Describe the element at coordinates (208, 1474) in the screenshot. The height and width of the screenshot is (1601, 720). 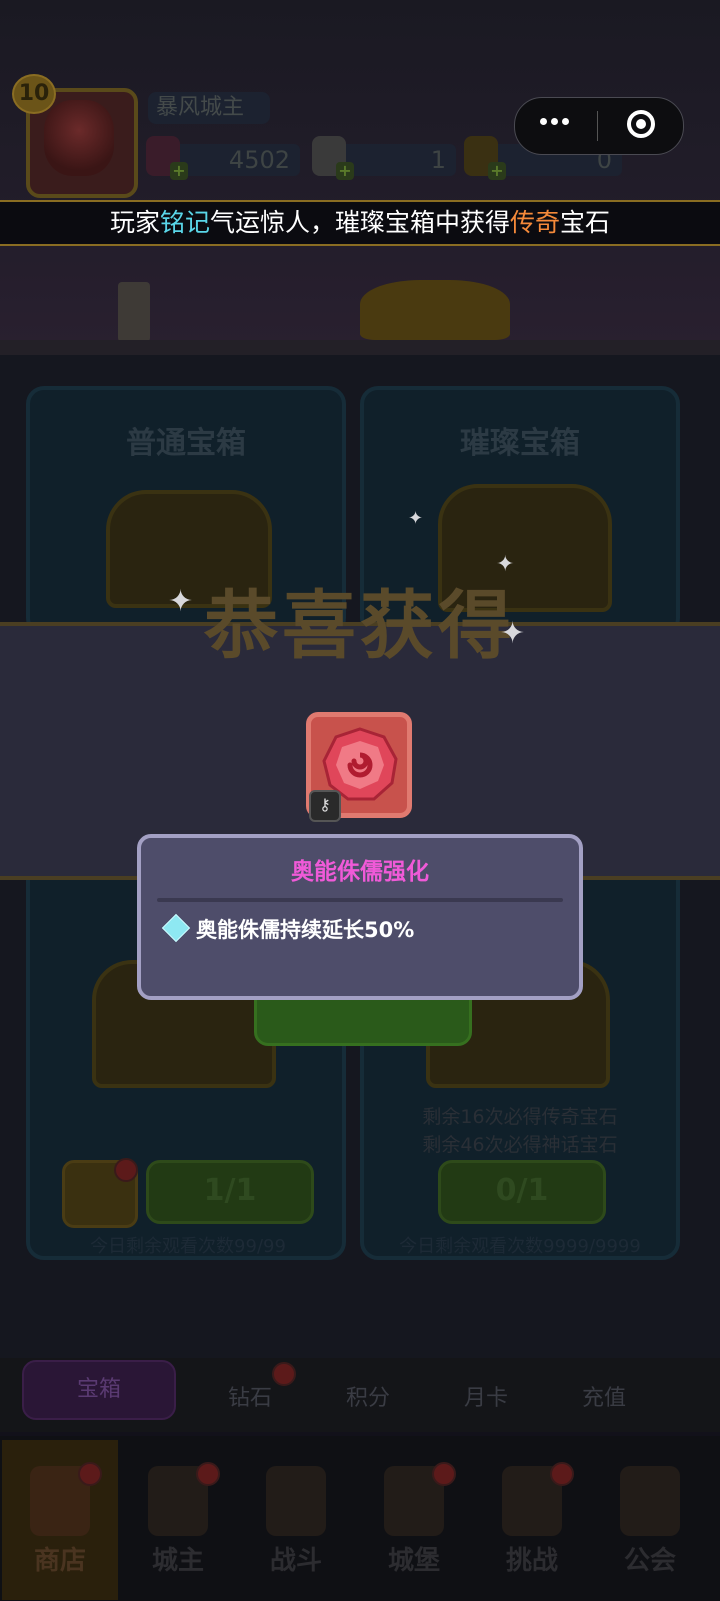
I see `nav-lord-notification-dot` at that location.